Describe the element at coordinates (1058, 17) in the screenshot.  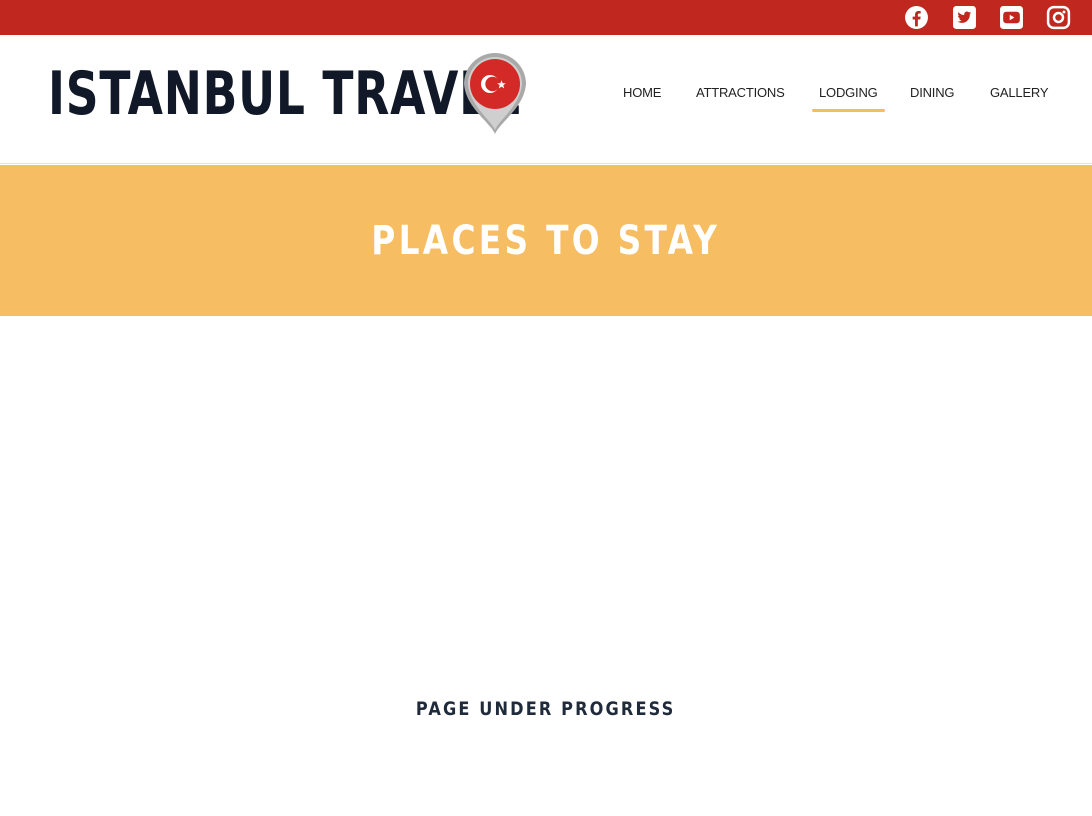
I see `instagram-icon` at that location.